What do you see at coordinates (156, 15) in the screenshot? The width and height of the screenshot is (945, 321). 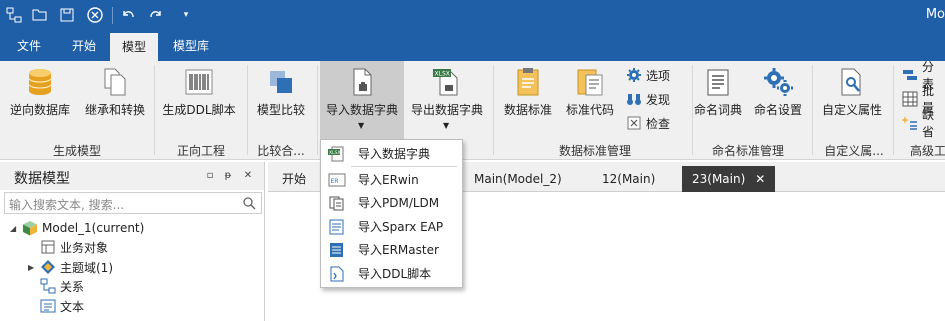 I see `redo-icon` at bounding box center [156, 15].